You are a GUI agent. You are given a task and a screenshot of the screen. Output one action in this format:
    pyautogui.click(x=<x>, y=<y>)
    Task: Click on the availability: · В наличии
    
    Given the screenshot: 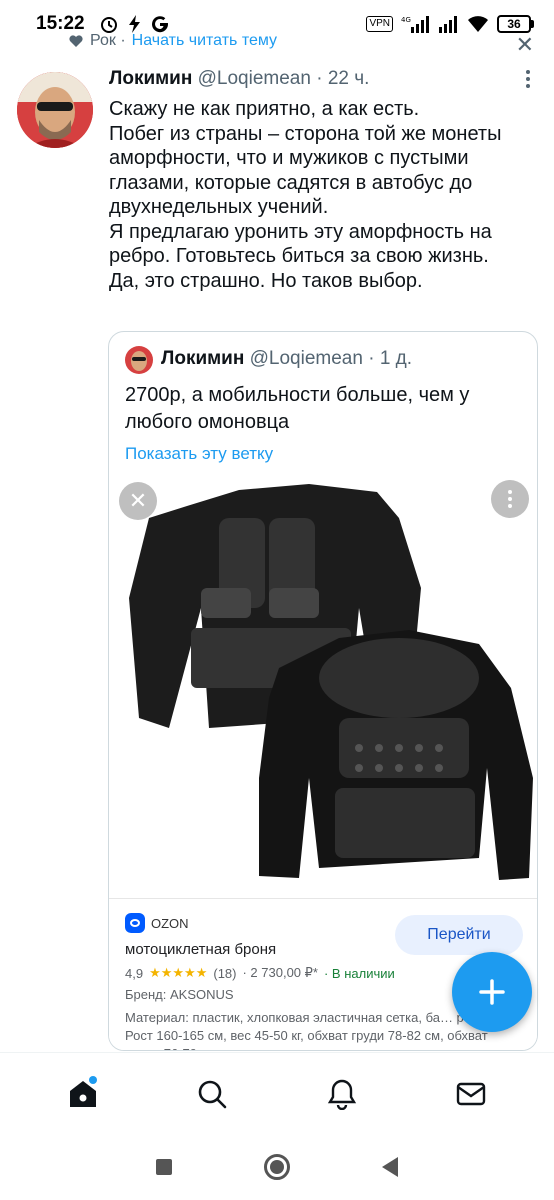 What is the action you would take?
    pyautogui.click(x=359, y=973)
    